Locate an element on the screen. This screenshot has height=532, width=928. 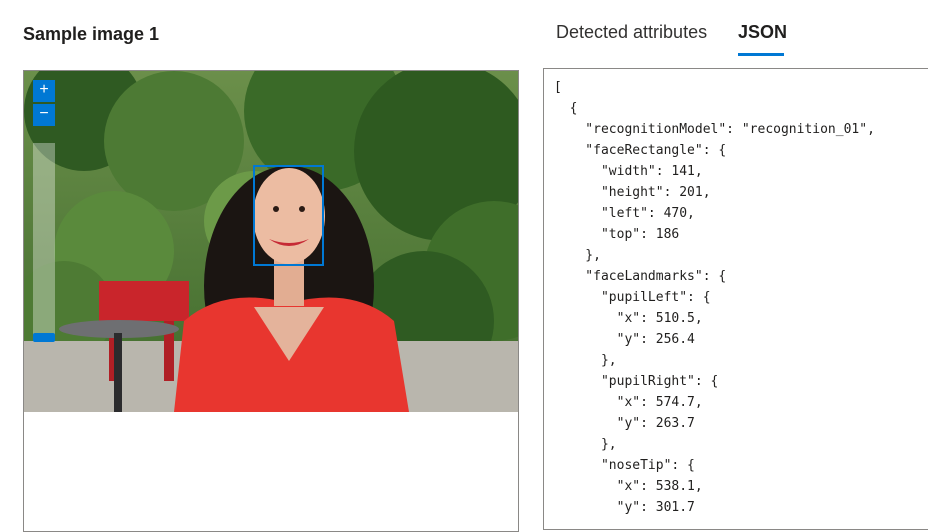
json-line: [ is located at coordinates (558, 87).